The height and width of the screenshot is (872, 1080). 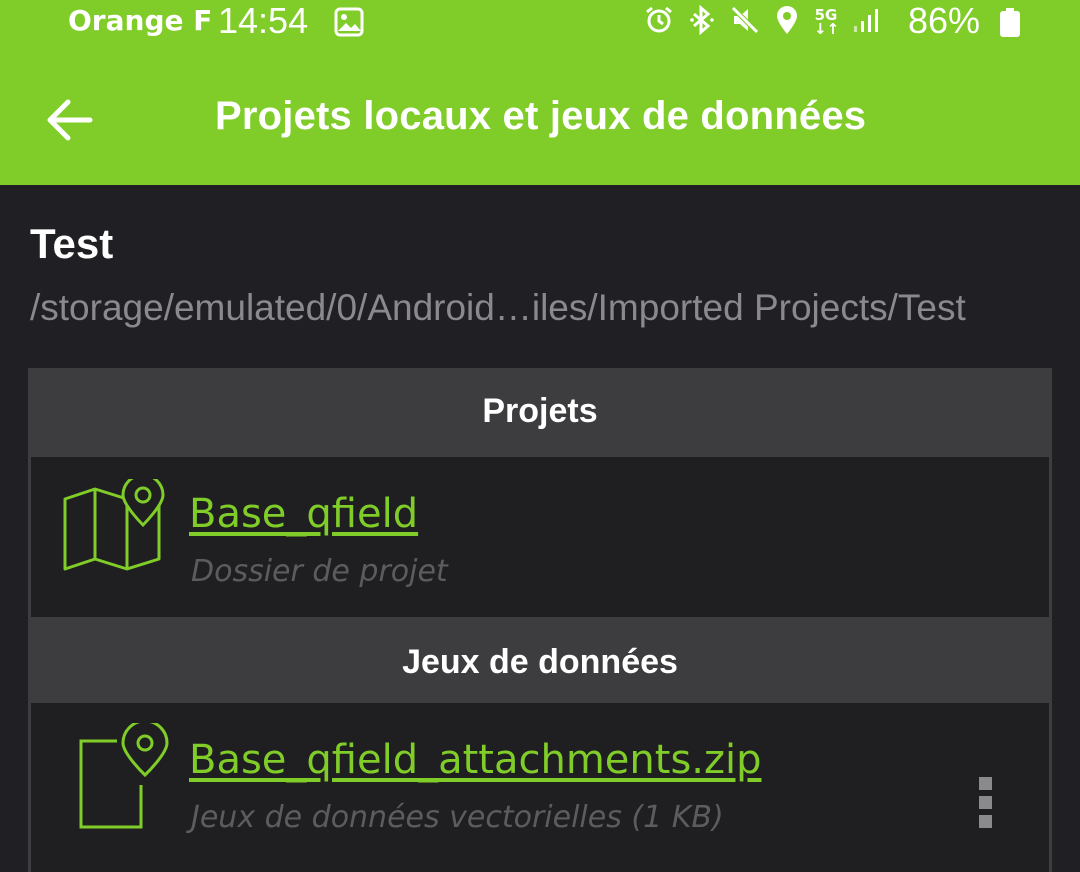 What do you see at coordinates (113, 528) in the screenshot?
I see `map-pin-icon` at bounding box center [113, 528].